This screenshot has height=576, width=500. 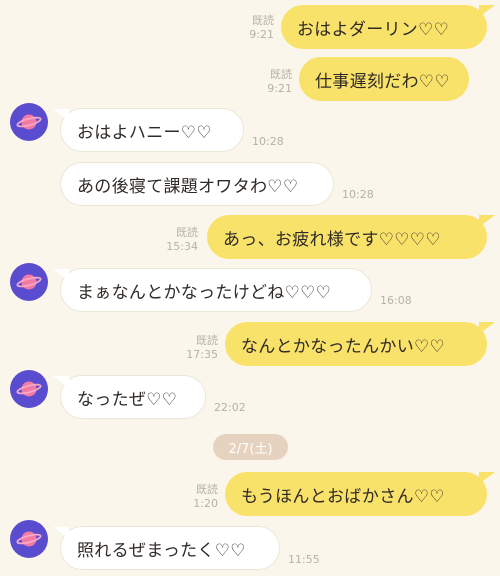 I want to click on message-text: あの後寝て課題オワタわ♡♡, so click(x=188, y=186).